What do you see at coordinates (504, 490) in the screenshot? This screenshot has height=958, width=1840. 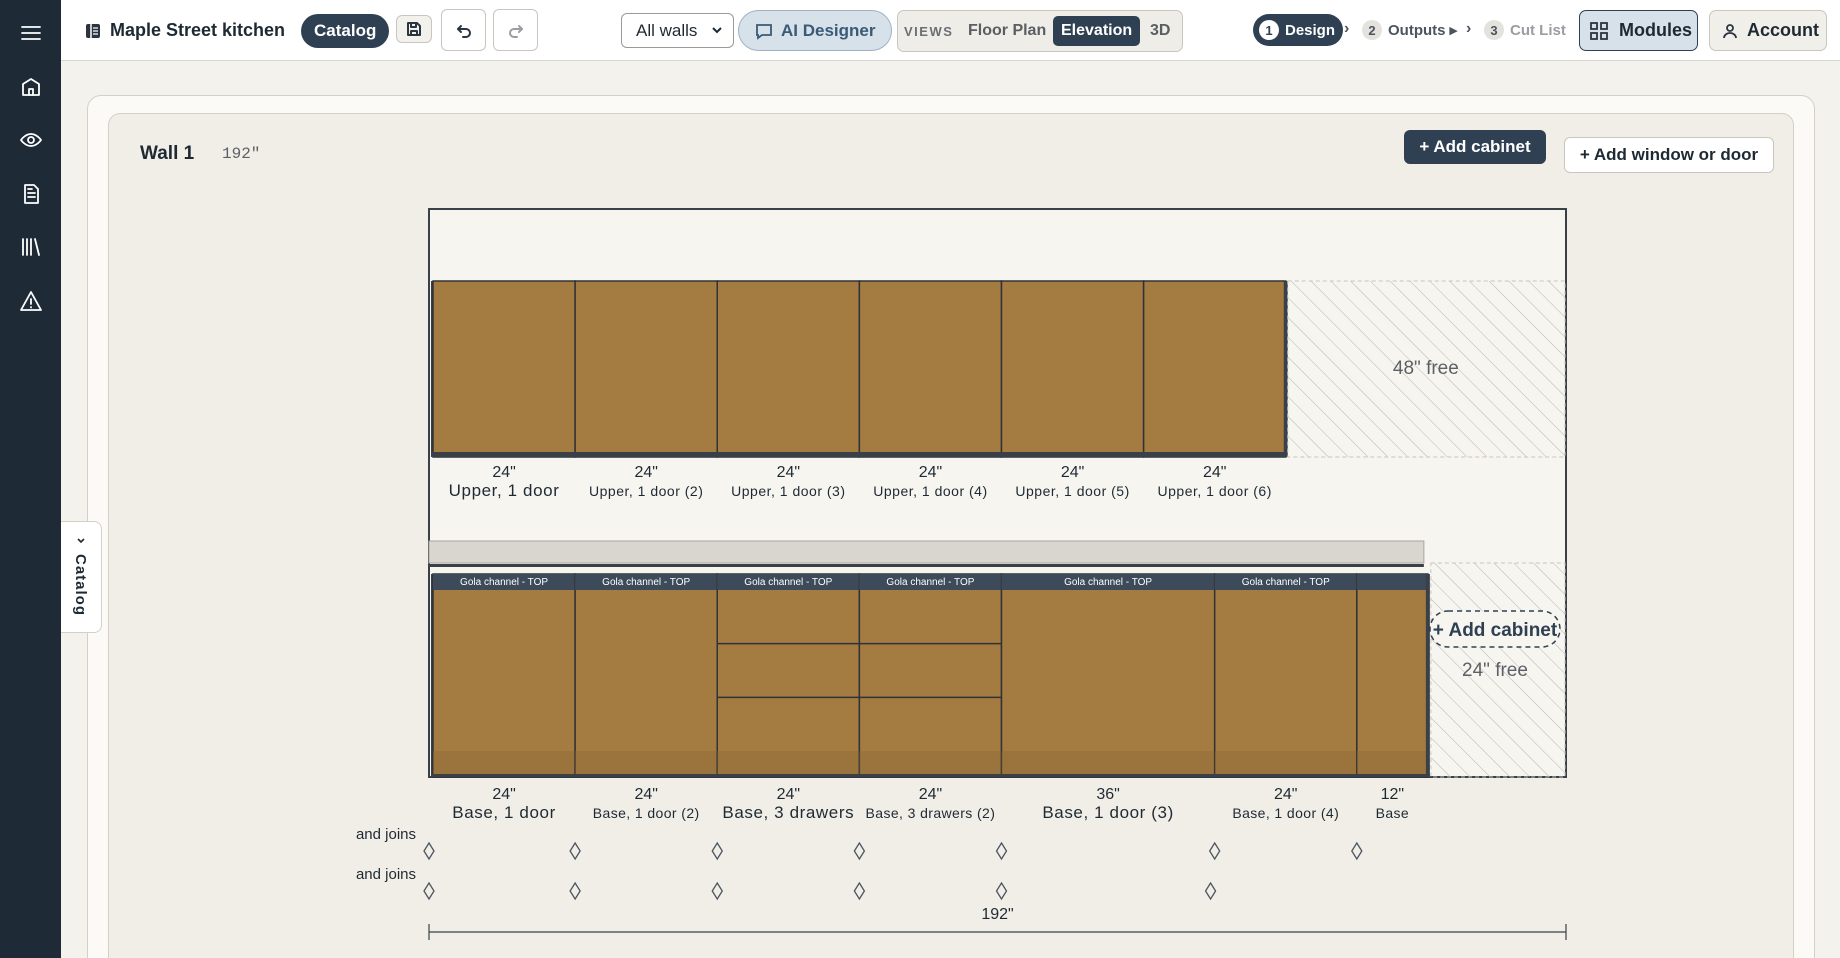 I see `cabinet-name-label: Upper, 1 door` at bounding box center [504, 490].